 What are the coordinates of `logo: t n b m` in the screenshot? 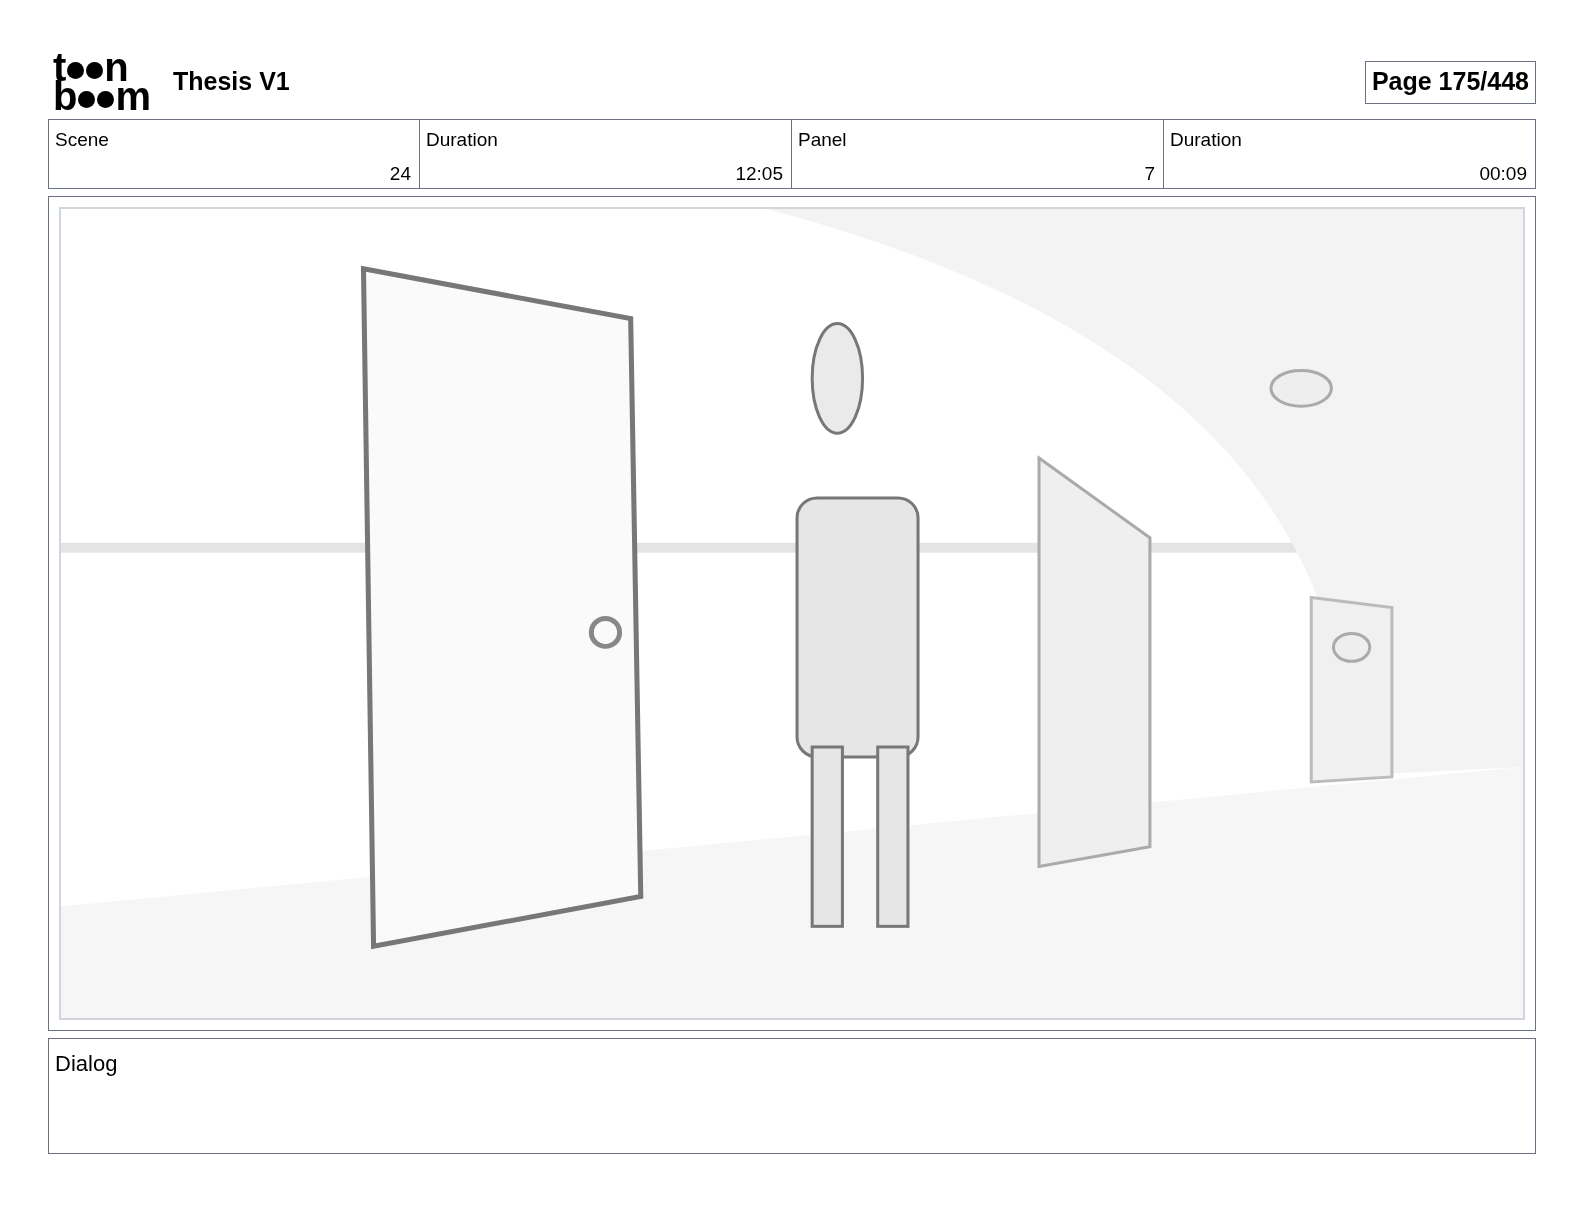 It's located at (102, 82).